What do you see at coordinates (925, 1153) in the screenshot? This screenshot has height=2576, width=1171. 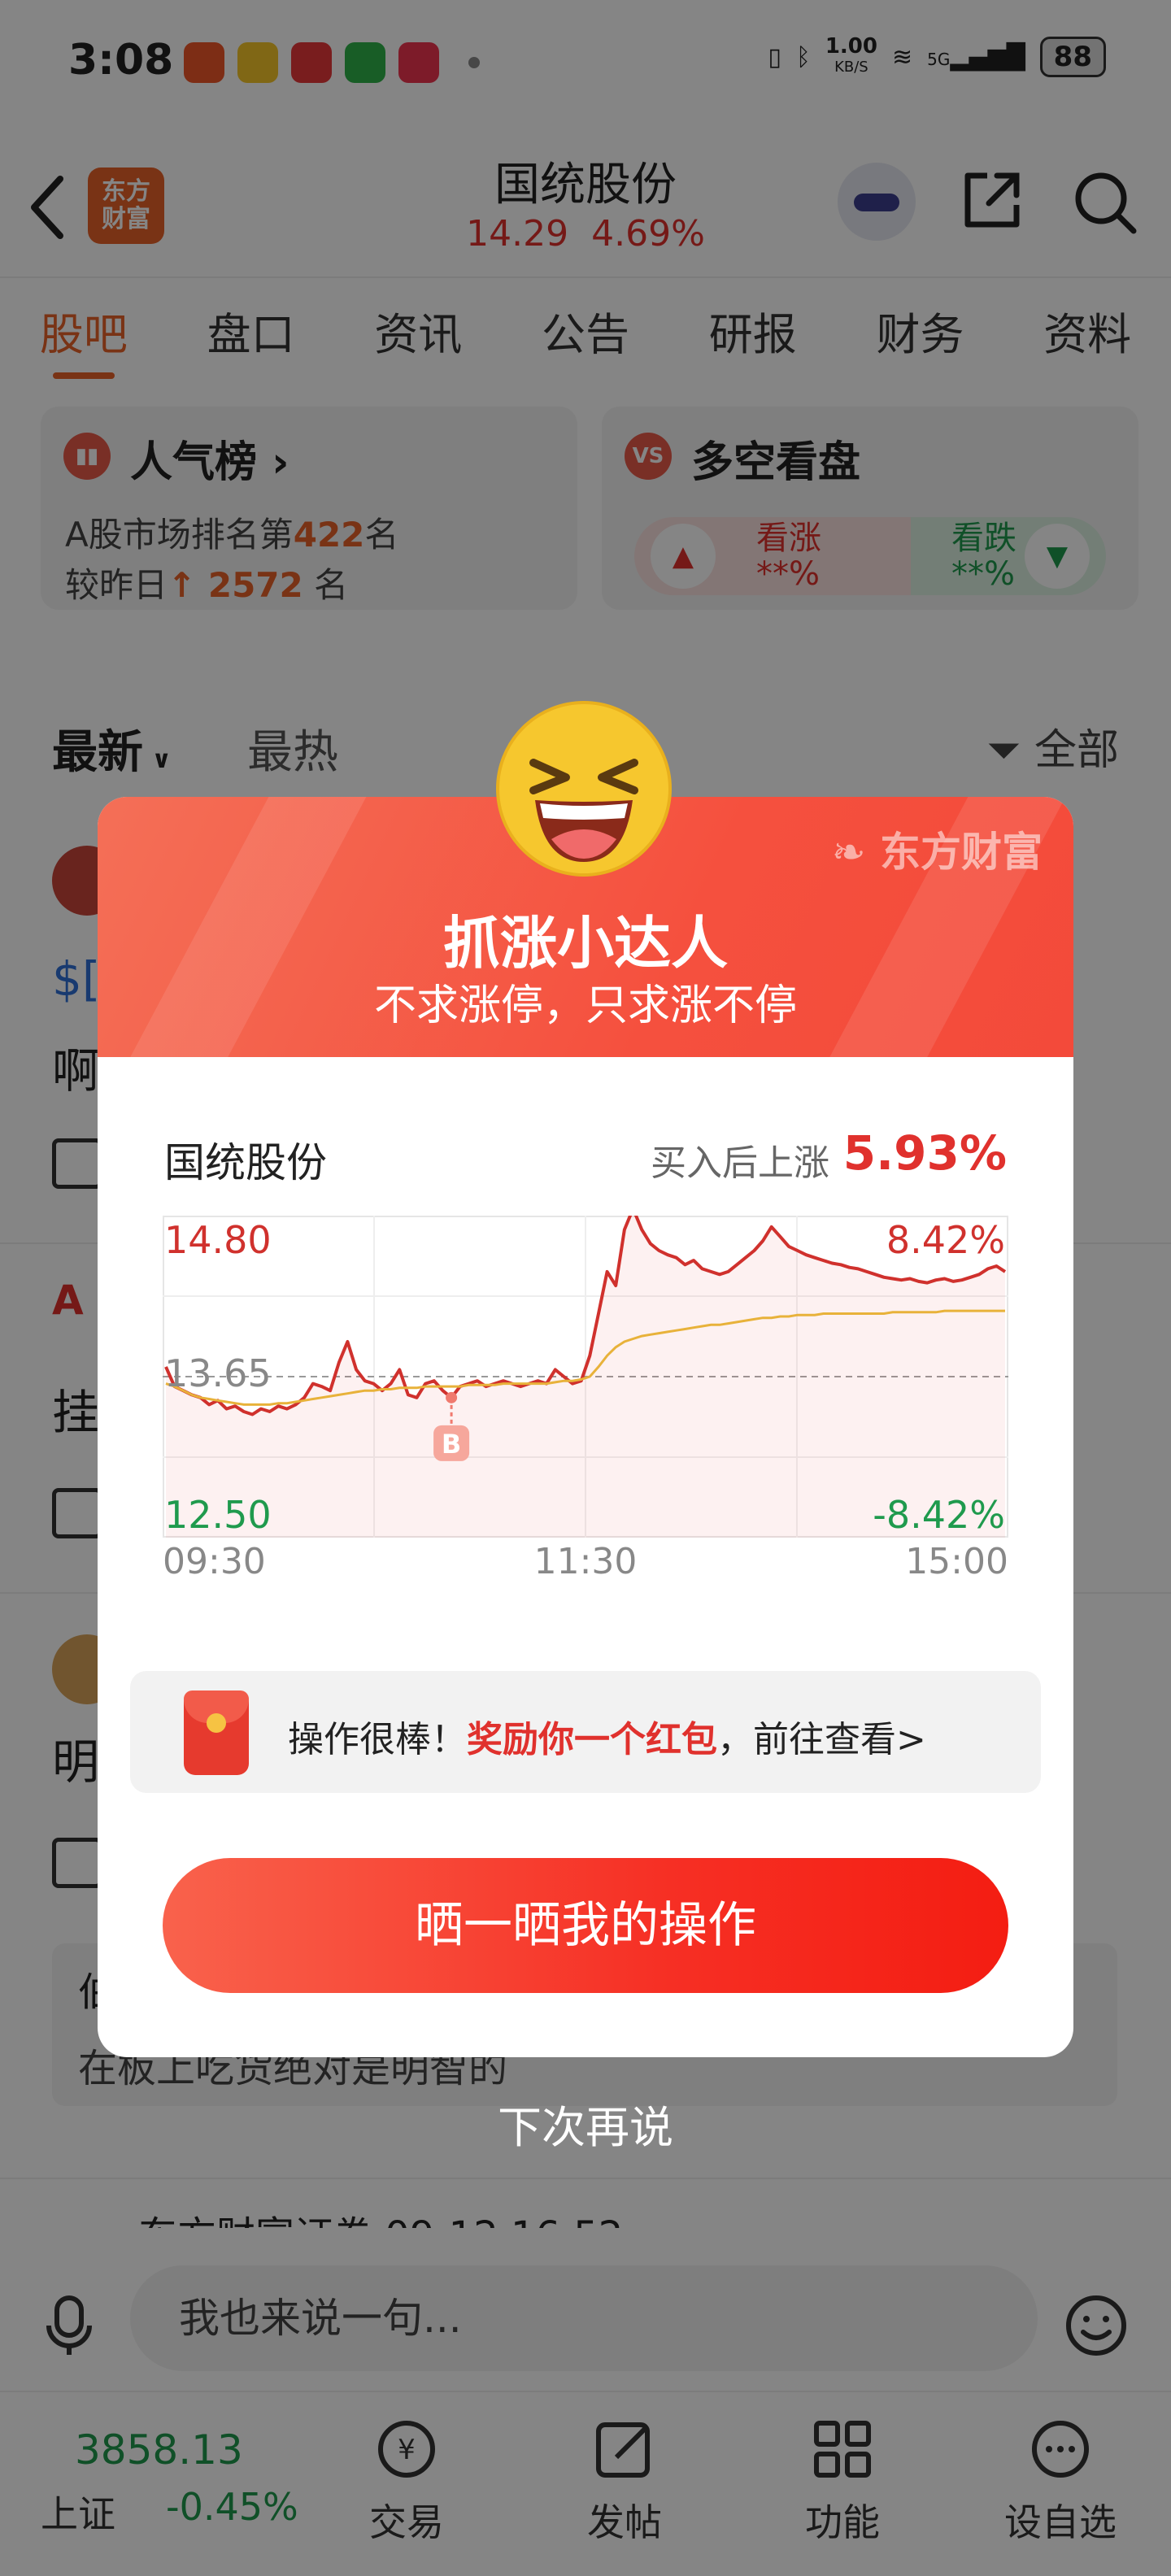 I see `gain-value: 5.93%` at bounding box center [925, 1153].